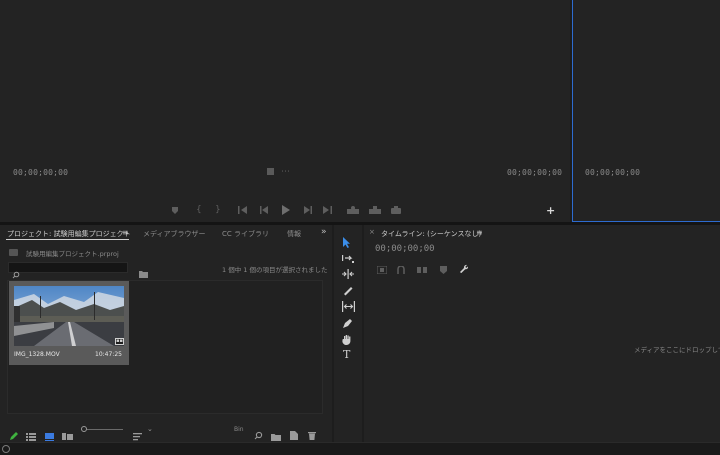 The width and height of the screenshot is (720, 455). Describe the element at coordinates (72, 254) in the screenshot. I see `project-file-name: 試験用編集プロジェクト.prproj` at that location.